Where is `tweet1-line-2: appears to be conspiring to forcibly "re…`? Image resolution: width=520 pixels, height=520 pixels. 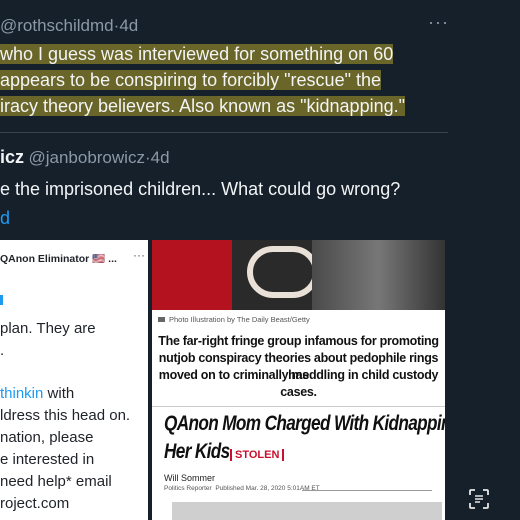 tweet1-line-2: appears to be conspiring to forcibly "re… is located at coordinates (190, 80).